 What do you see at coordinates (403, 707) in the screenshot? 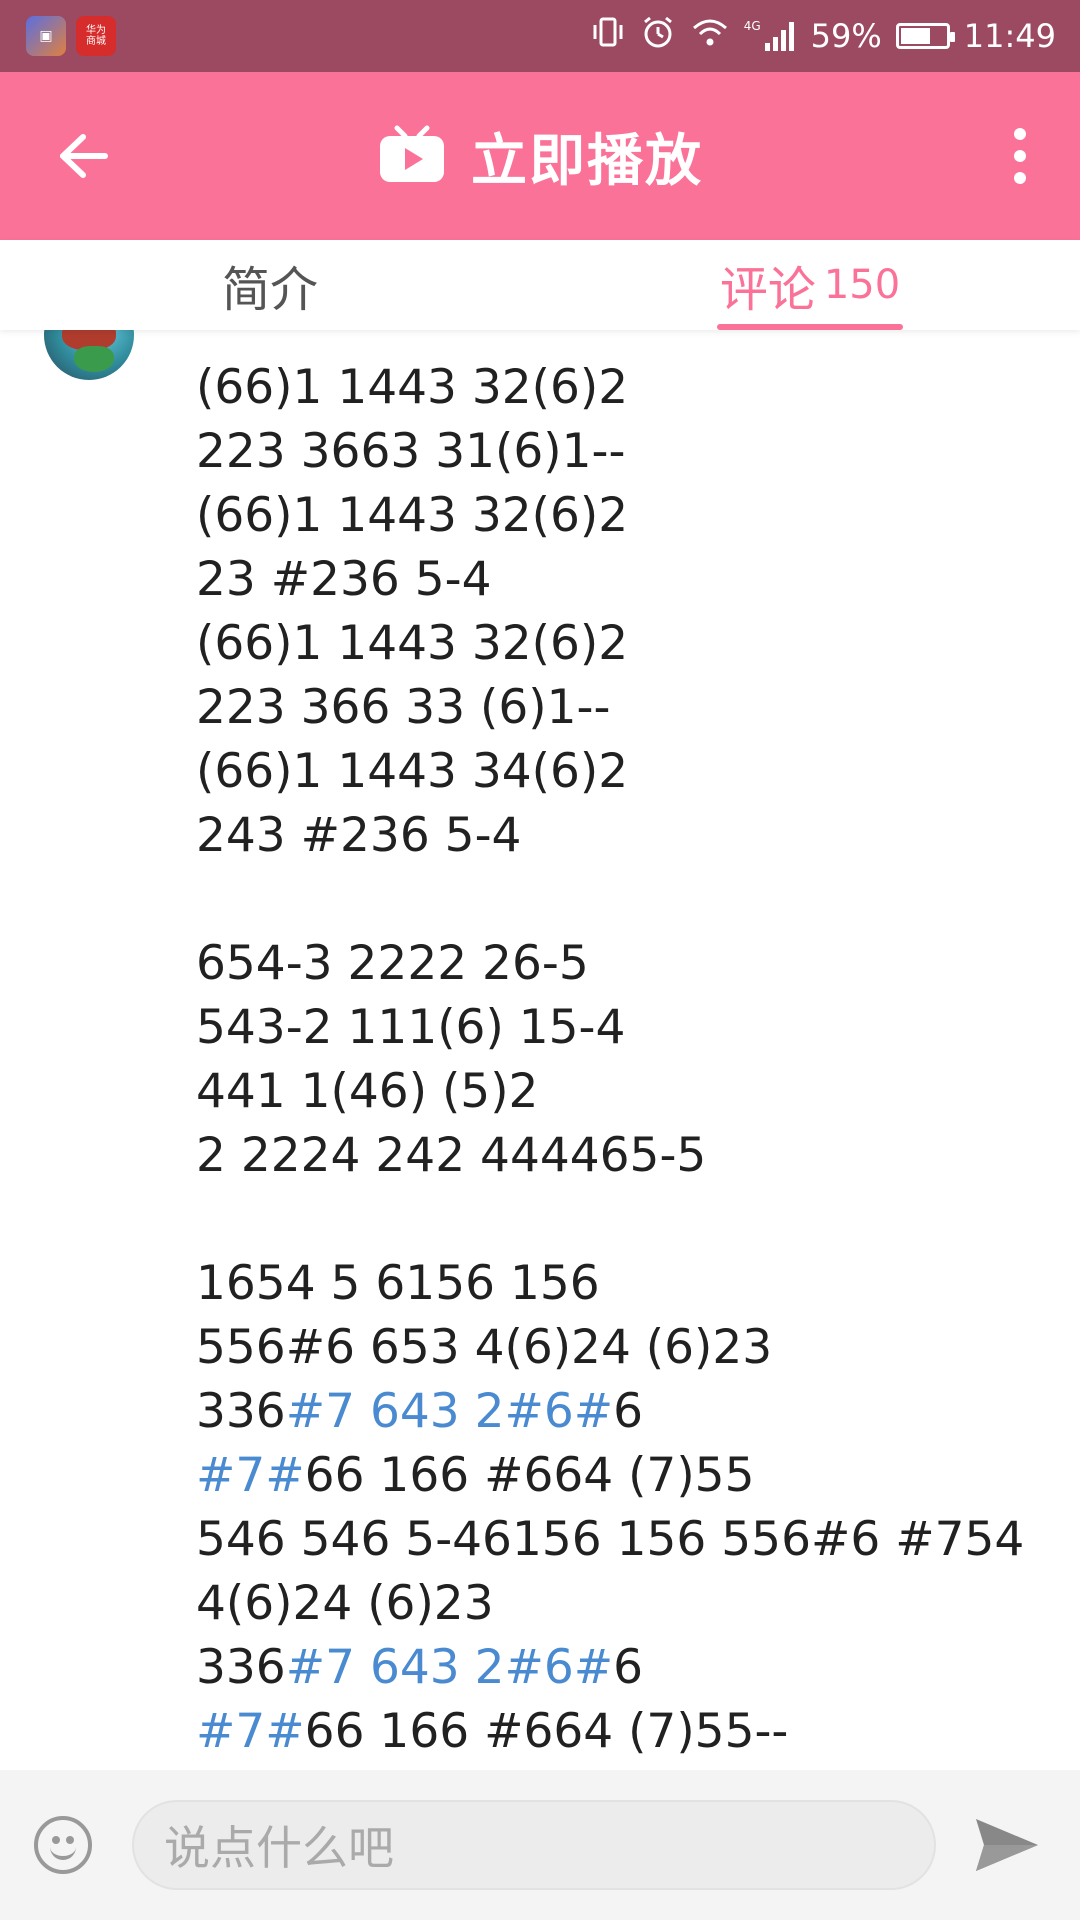
I see `comment-line: 223 366 33 (6)1--` at bounding box center [403, 707].